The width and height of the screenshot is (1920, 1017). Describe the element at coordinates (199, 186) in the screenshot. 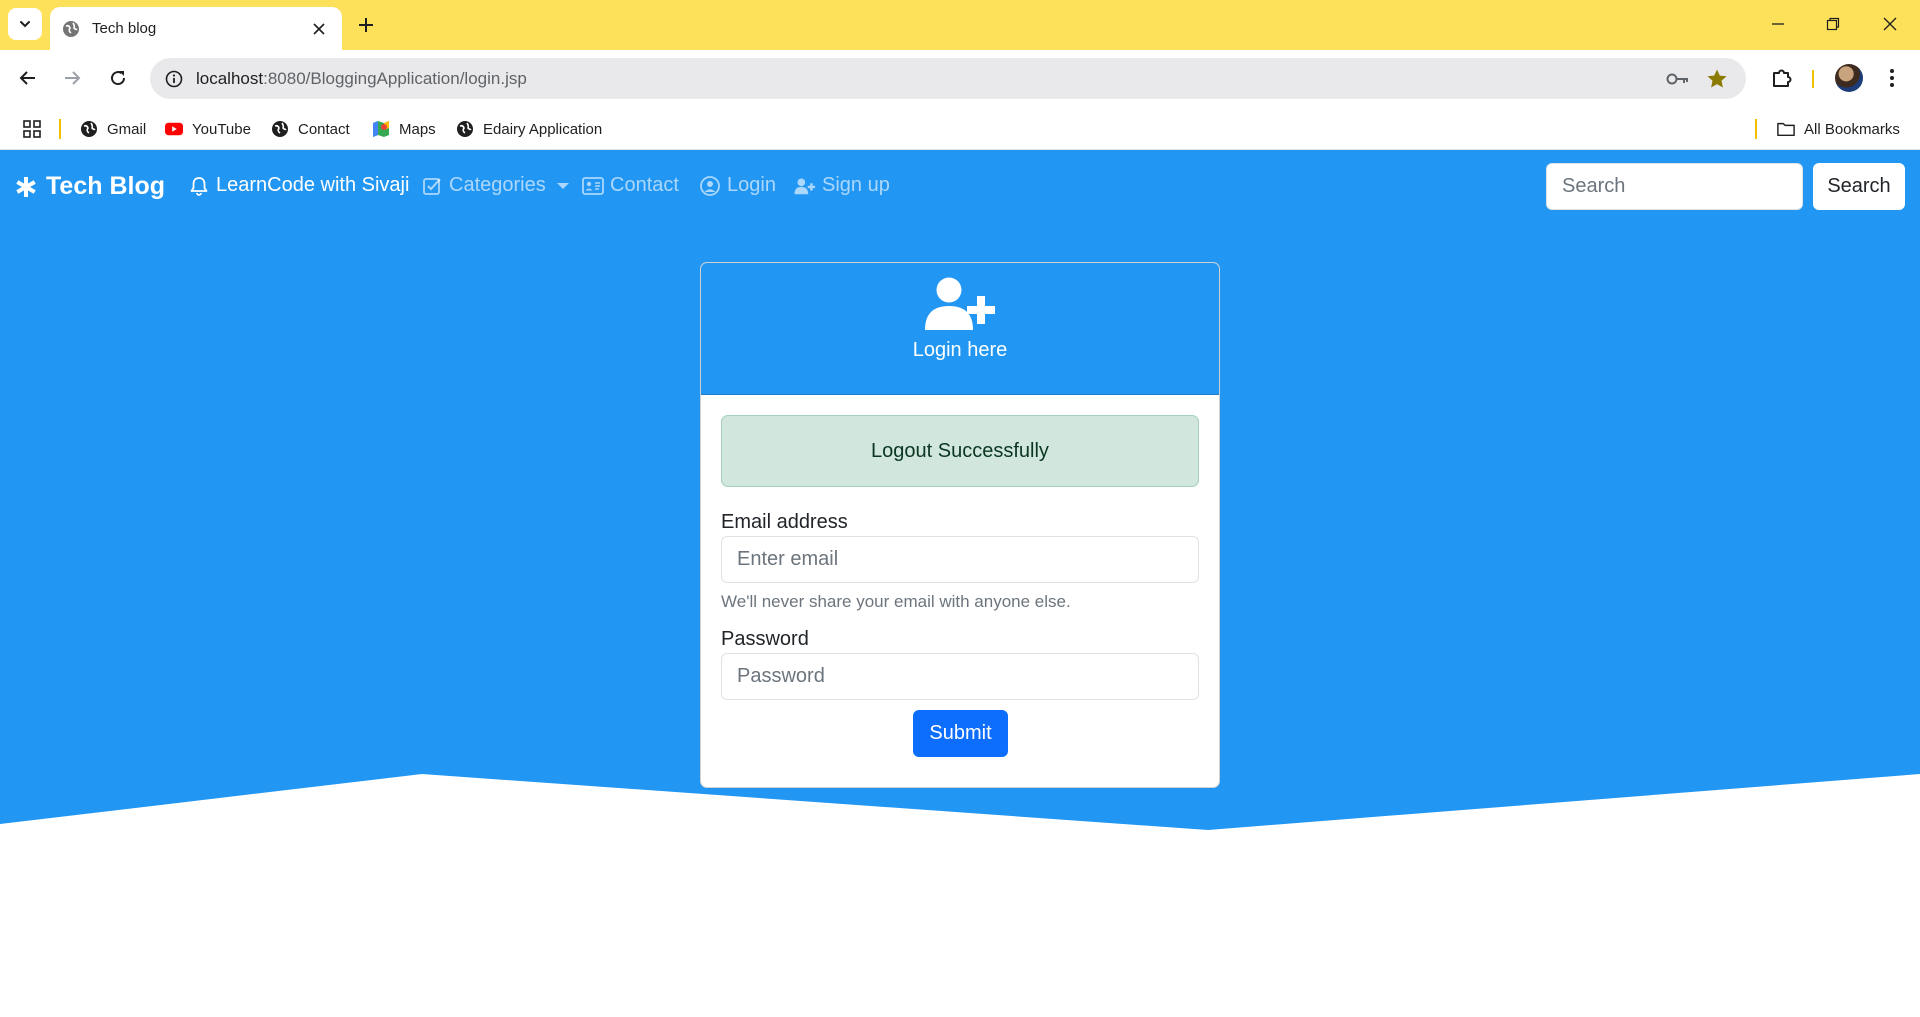

I see `bell-icon` at that location.